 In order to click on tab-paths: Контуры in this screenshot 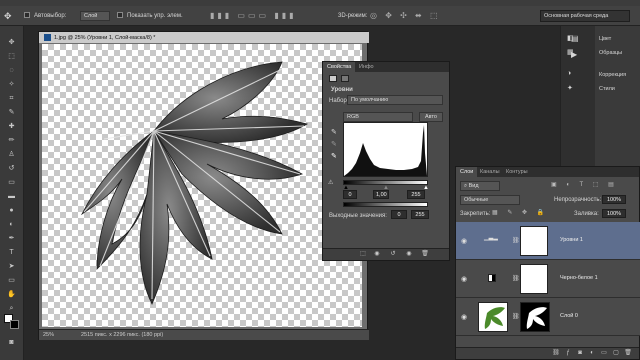, I will do `click(517, 172)`.